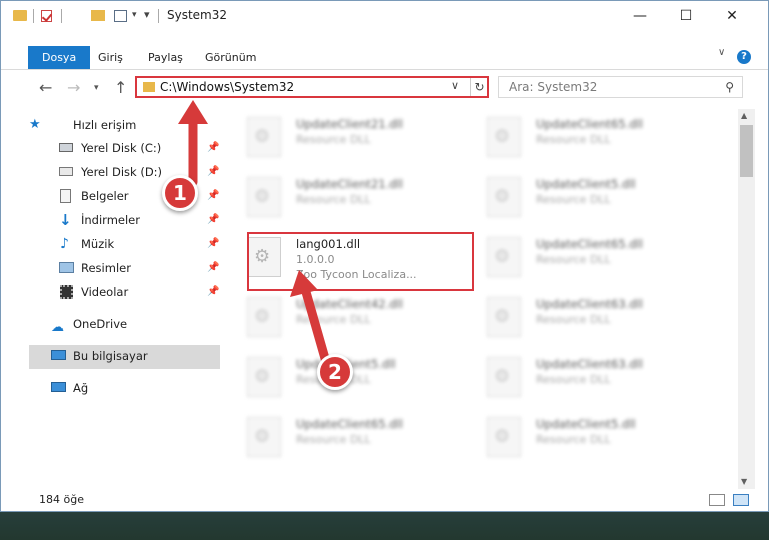 The width and height of the screenshot is (769, 540). I want to click on callout-arrows, so click(254, 233).